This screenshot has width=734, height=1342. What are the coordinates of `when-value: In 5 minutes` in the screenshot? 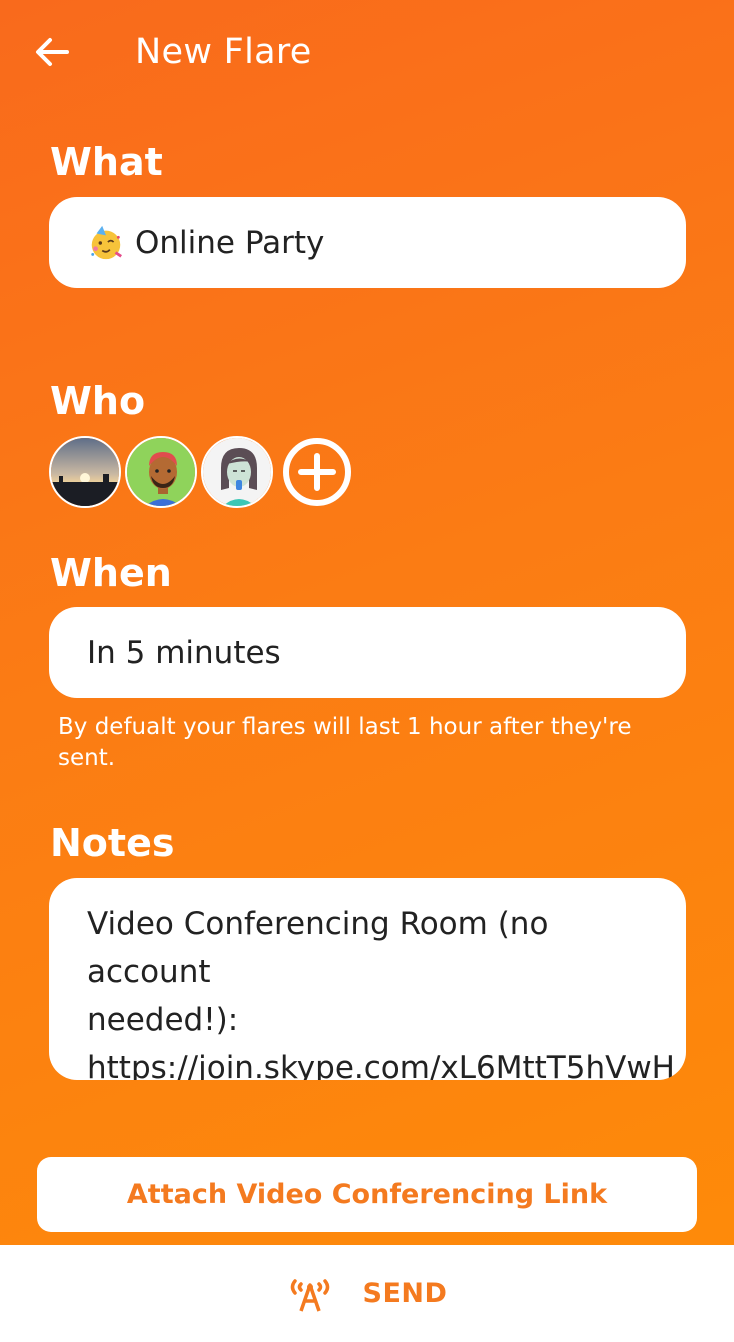 It's located at (184, 652).